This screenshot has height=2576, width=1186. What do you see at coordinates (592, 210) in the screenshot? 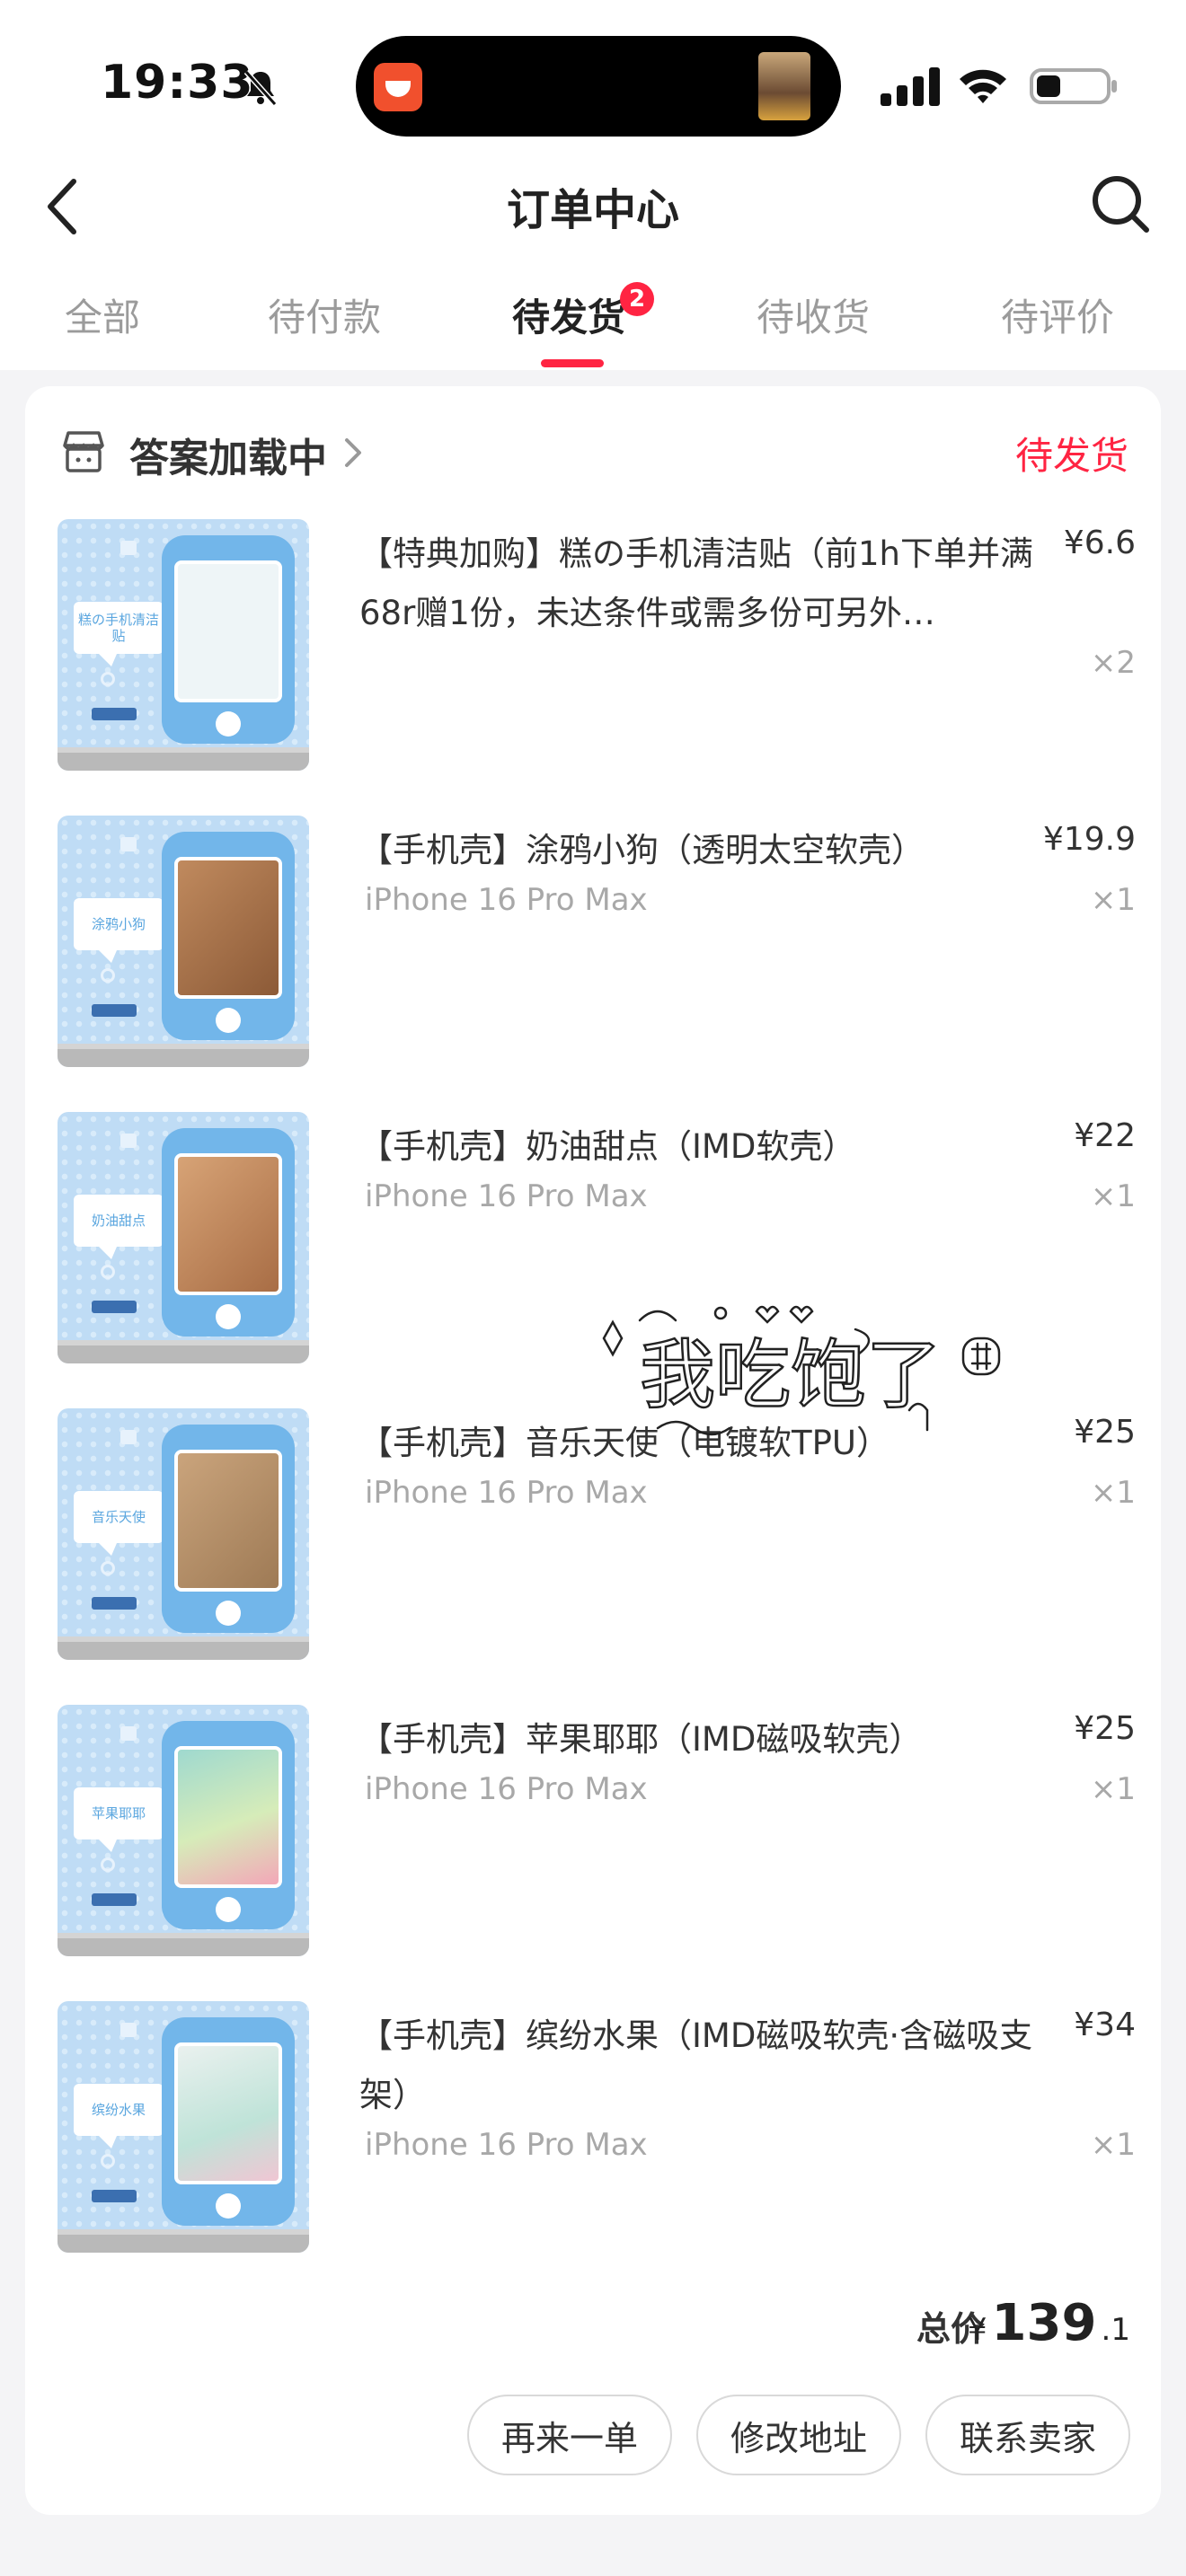
I see `page-title: 订单中心` at bounding box center [592, 210].